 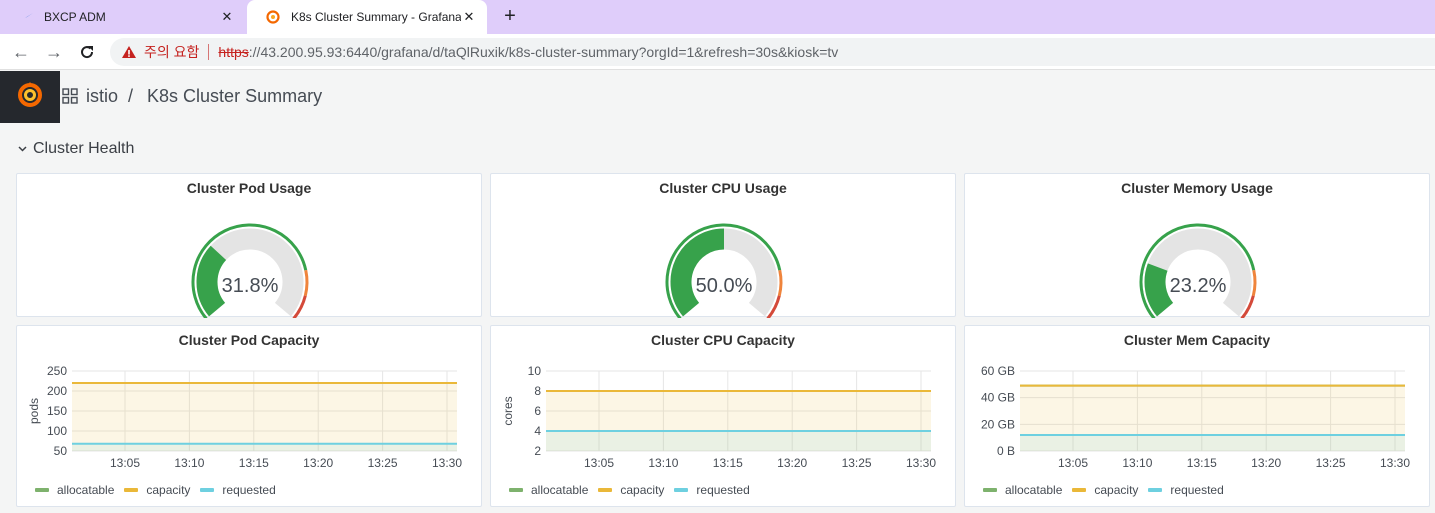 What do you see at coordinates (21, 52) in the screenshot?
I see `back-arrow-icon: ←` at bounding box center [21, 52].